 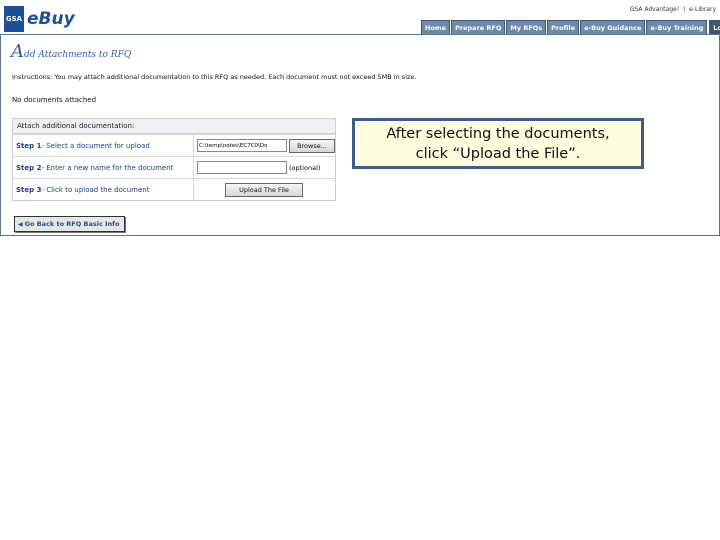 What do you see at coordinates (305, 167) in the screenshot?
I see `optional-label: (optional)` at bounding box center [305, 167].